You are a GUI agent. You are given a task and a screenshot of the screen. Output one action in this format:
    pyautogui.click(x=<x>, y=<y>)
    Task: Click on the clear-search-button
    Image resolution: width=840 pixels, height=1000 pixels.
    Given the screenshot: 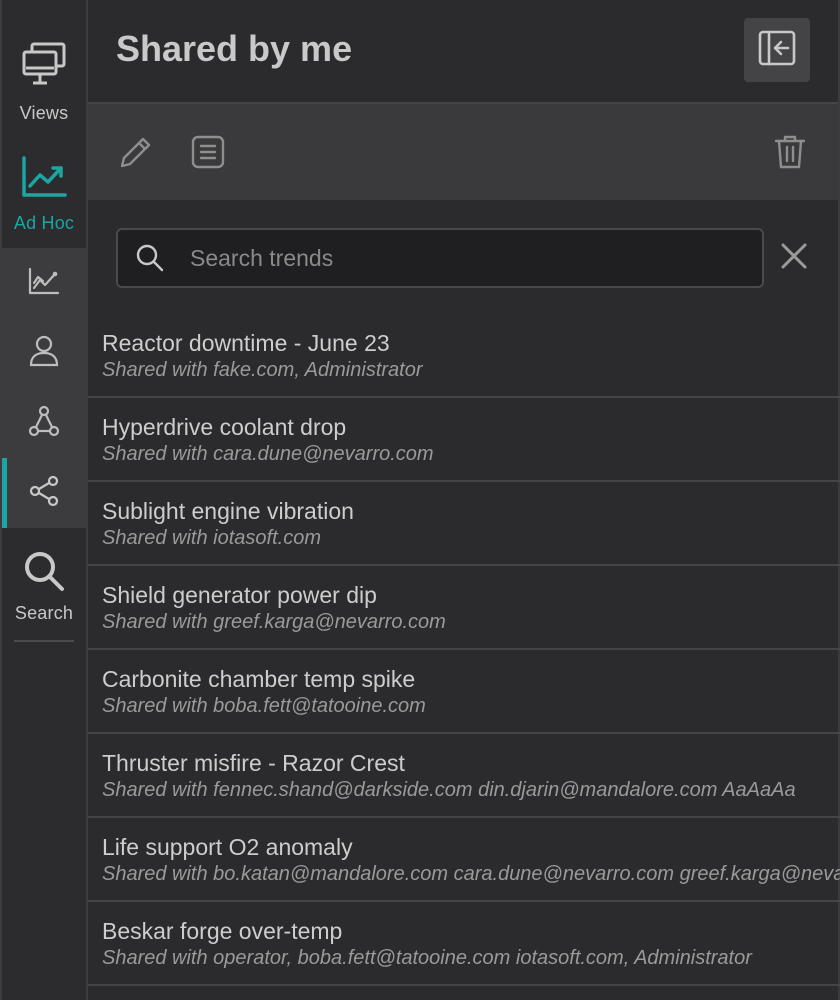 What is the action you would take?
    pyautogui.click(x=794, y=258)
    